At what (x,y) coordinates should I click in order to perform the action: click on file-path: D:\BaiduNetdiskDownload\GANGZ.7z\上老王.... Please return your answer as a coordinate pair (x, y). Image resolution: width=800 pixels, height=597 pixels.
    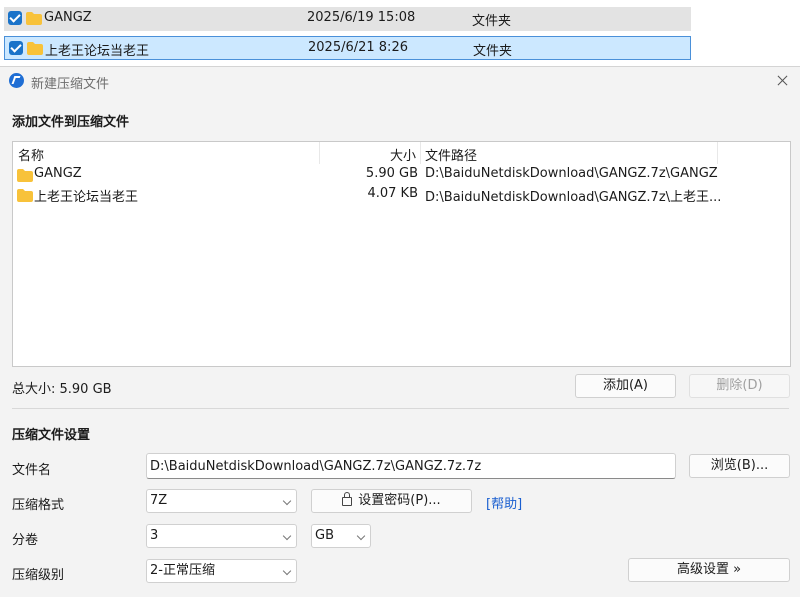
    Looking at the image, I should click on (573, 197).